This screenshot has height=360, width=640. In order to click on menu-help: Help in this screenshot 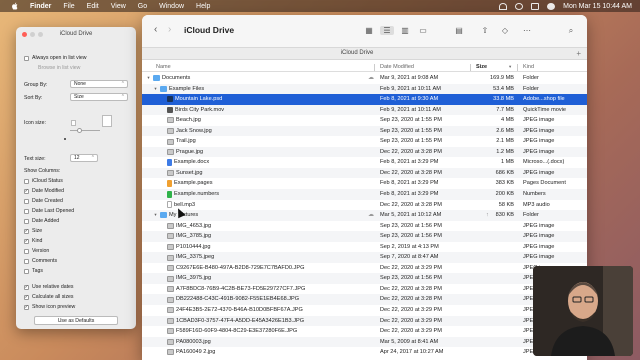, I will do `click(203, 6)`.